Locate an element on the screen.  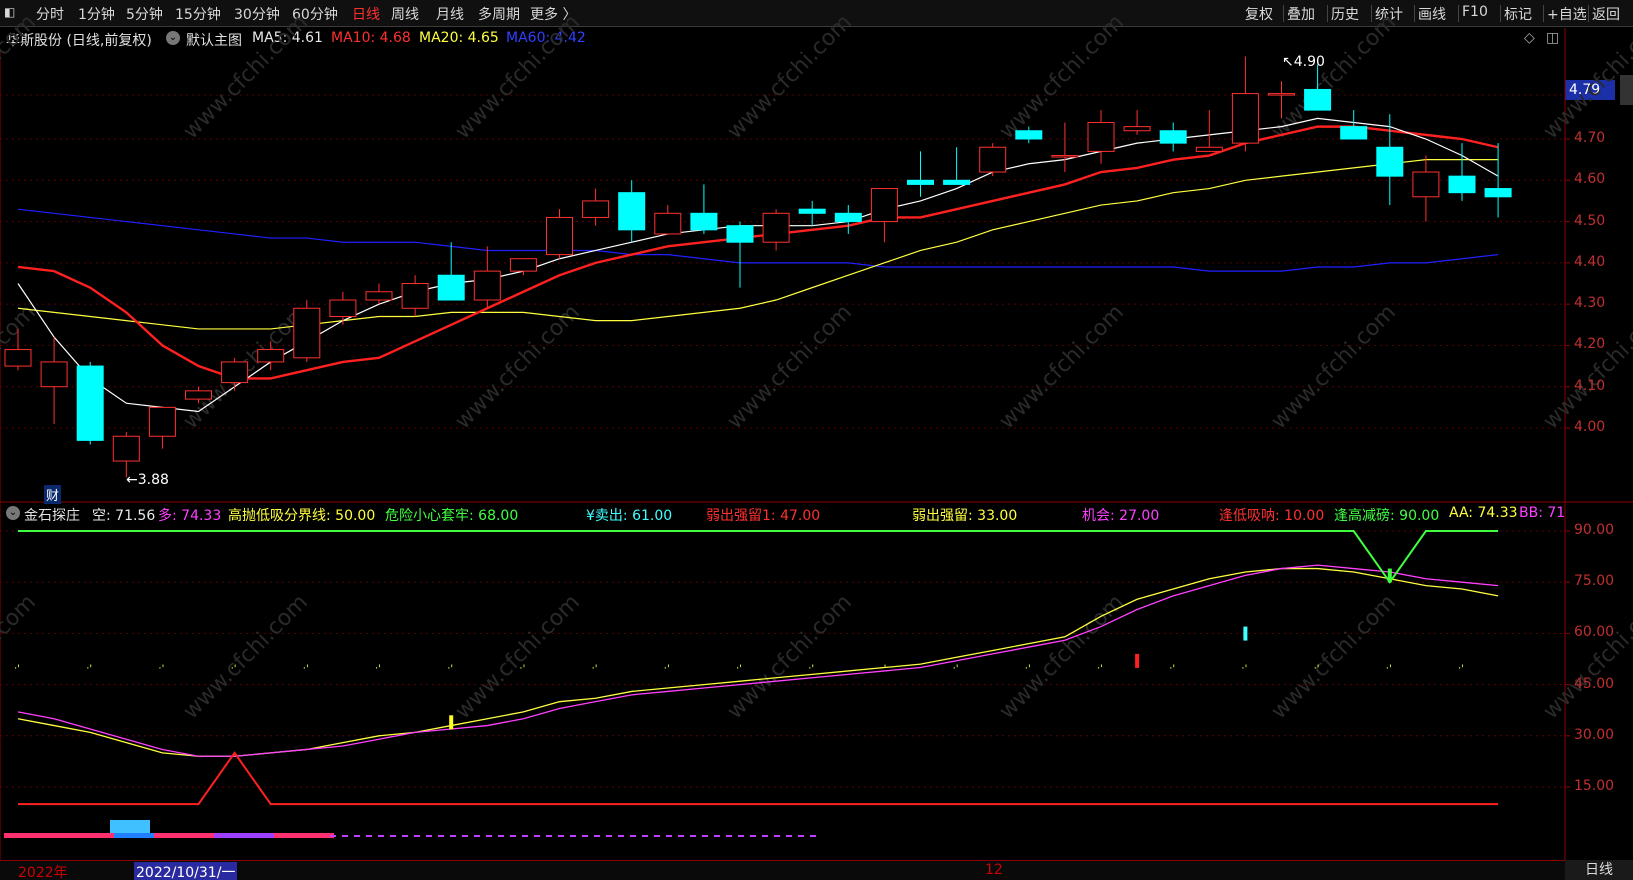
template-label: 默认主图 is located at coordinates (214, 40).